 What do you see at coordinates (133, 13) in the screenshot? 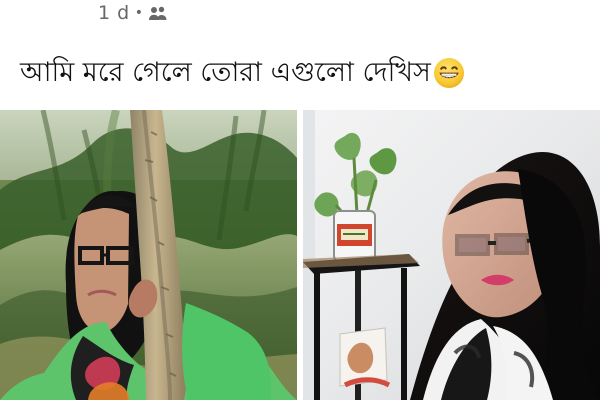
I see `post-meta: 1 d •` at bounding box center [133, 13].